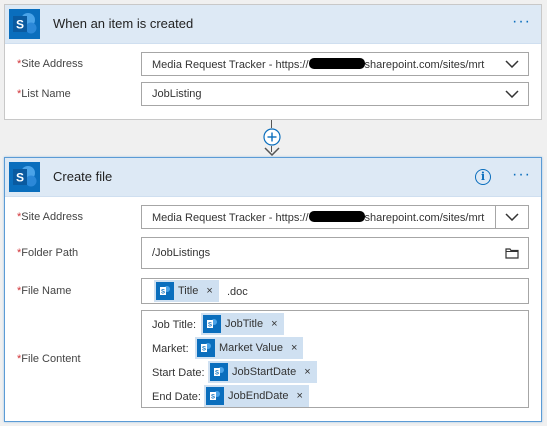  Describe the element at coordinates (176, 397) in the screenshot. I see `content-line-prefix: End Date:` at that location.